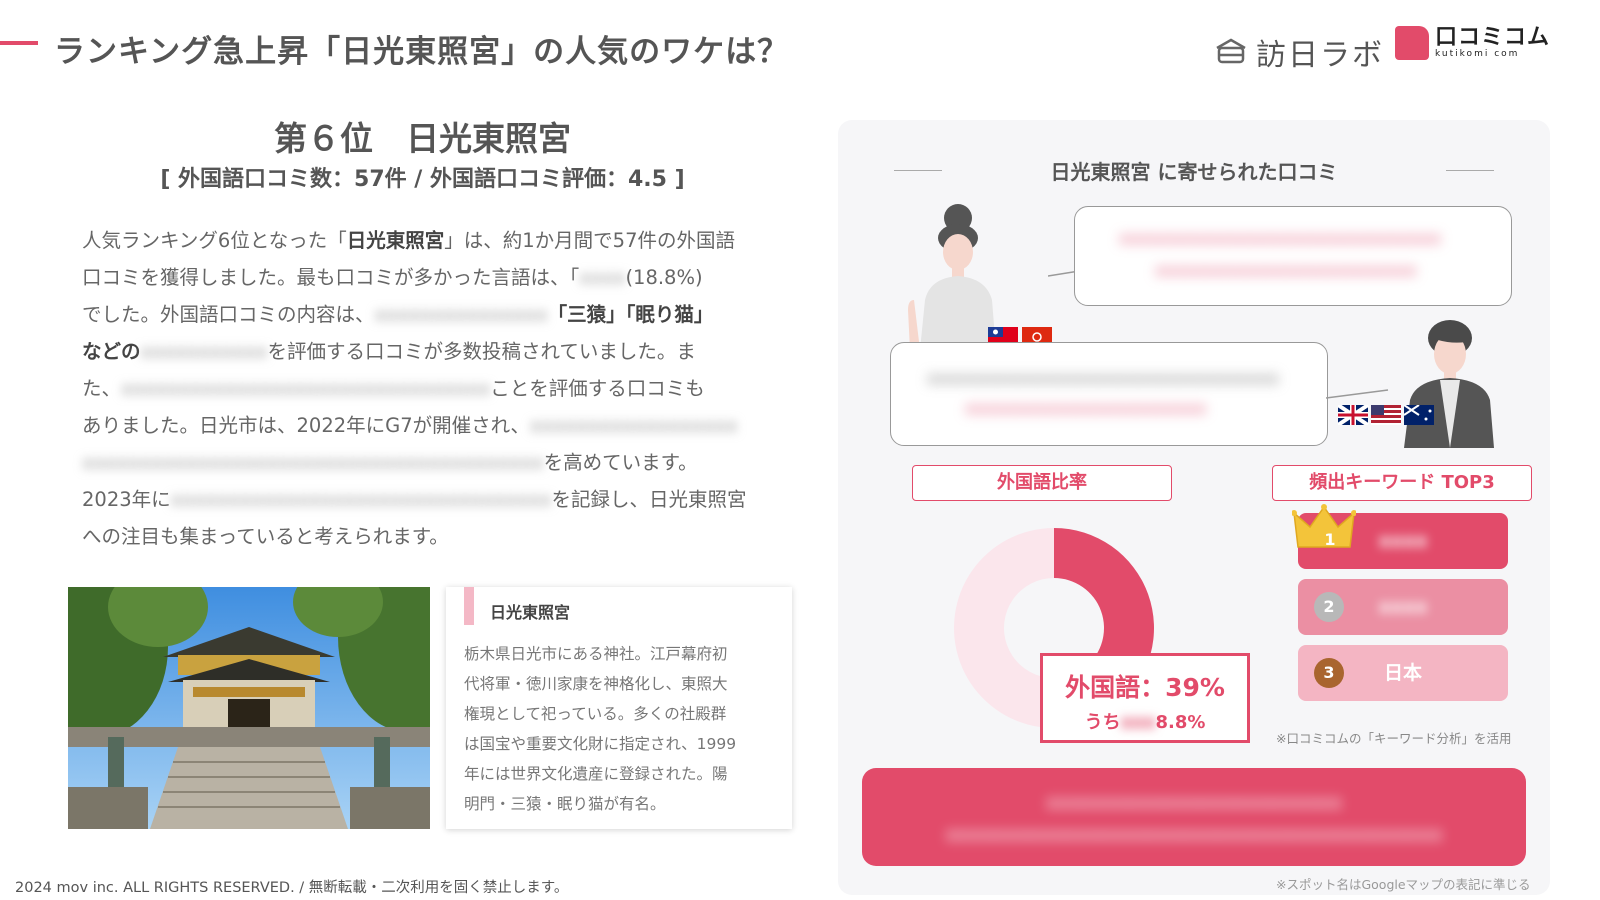 The height and width of the screenshot is (900, 1600). I want to click on redacted-review: xxxxxxxxxxxxxxxxxxxxxxxxxxxxxxxx, so click(1280, 239).